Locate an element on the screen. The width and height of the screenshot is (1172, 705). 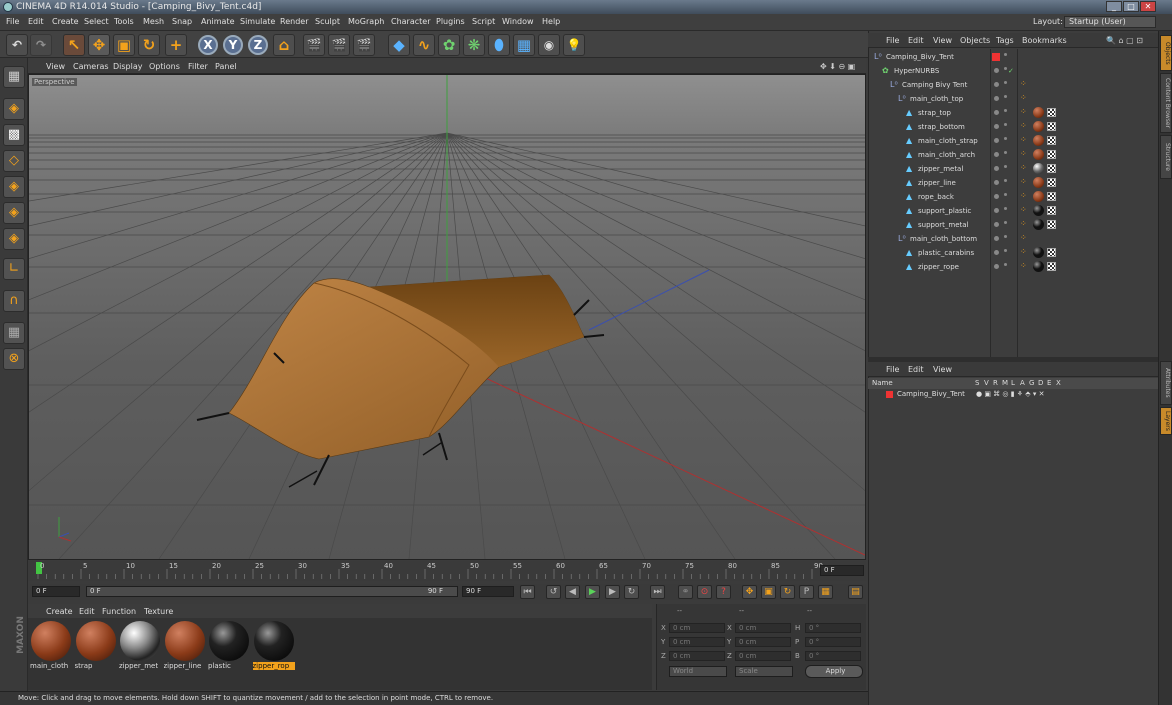
model-mode-icon: ◈ is located at coordinates (14, 109).